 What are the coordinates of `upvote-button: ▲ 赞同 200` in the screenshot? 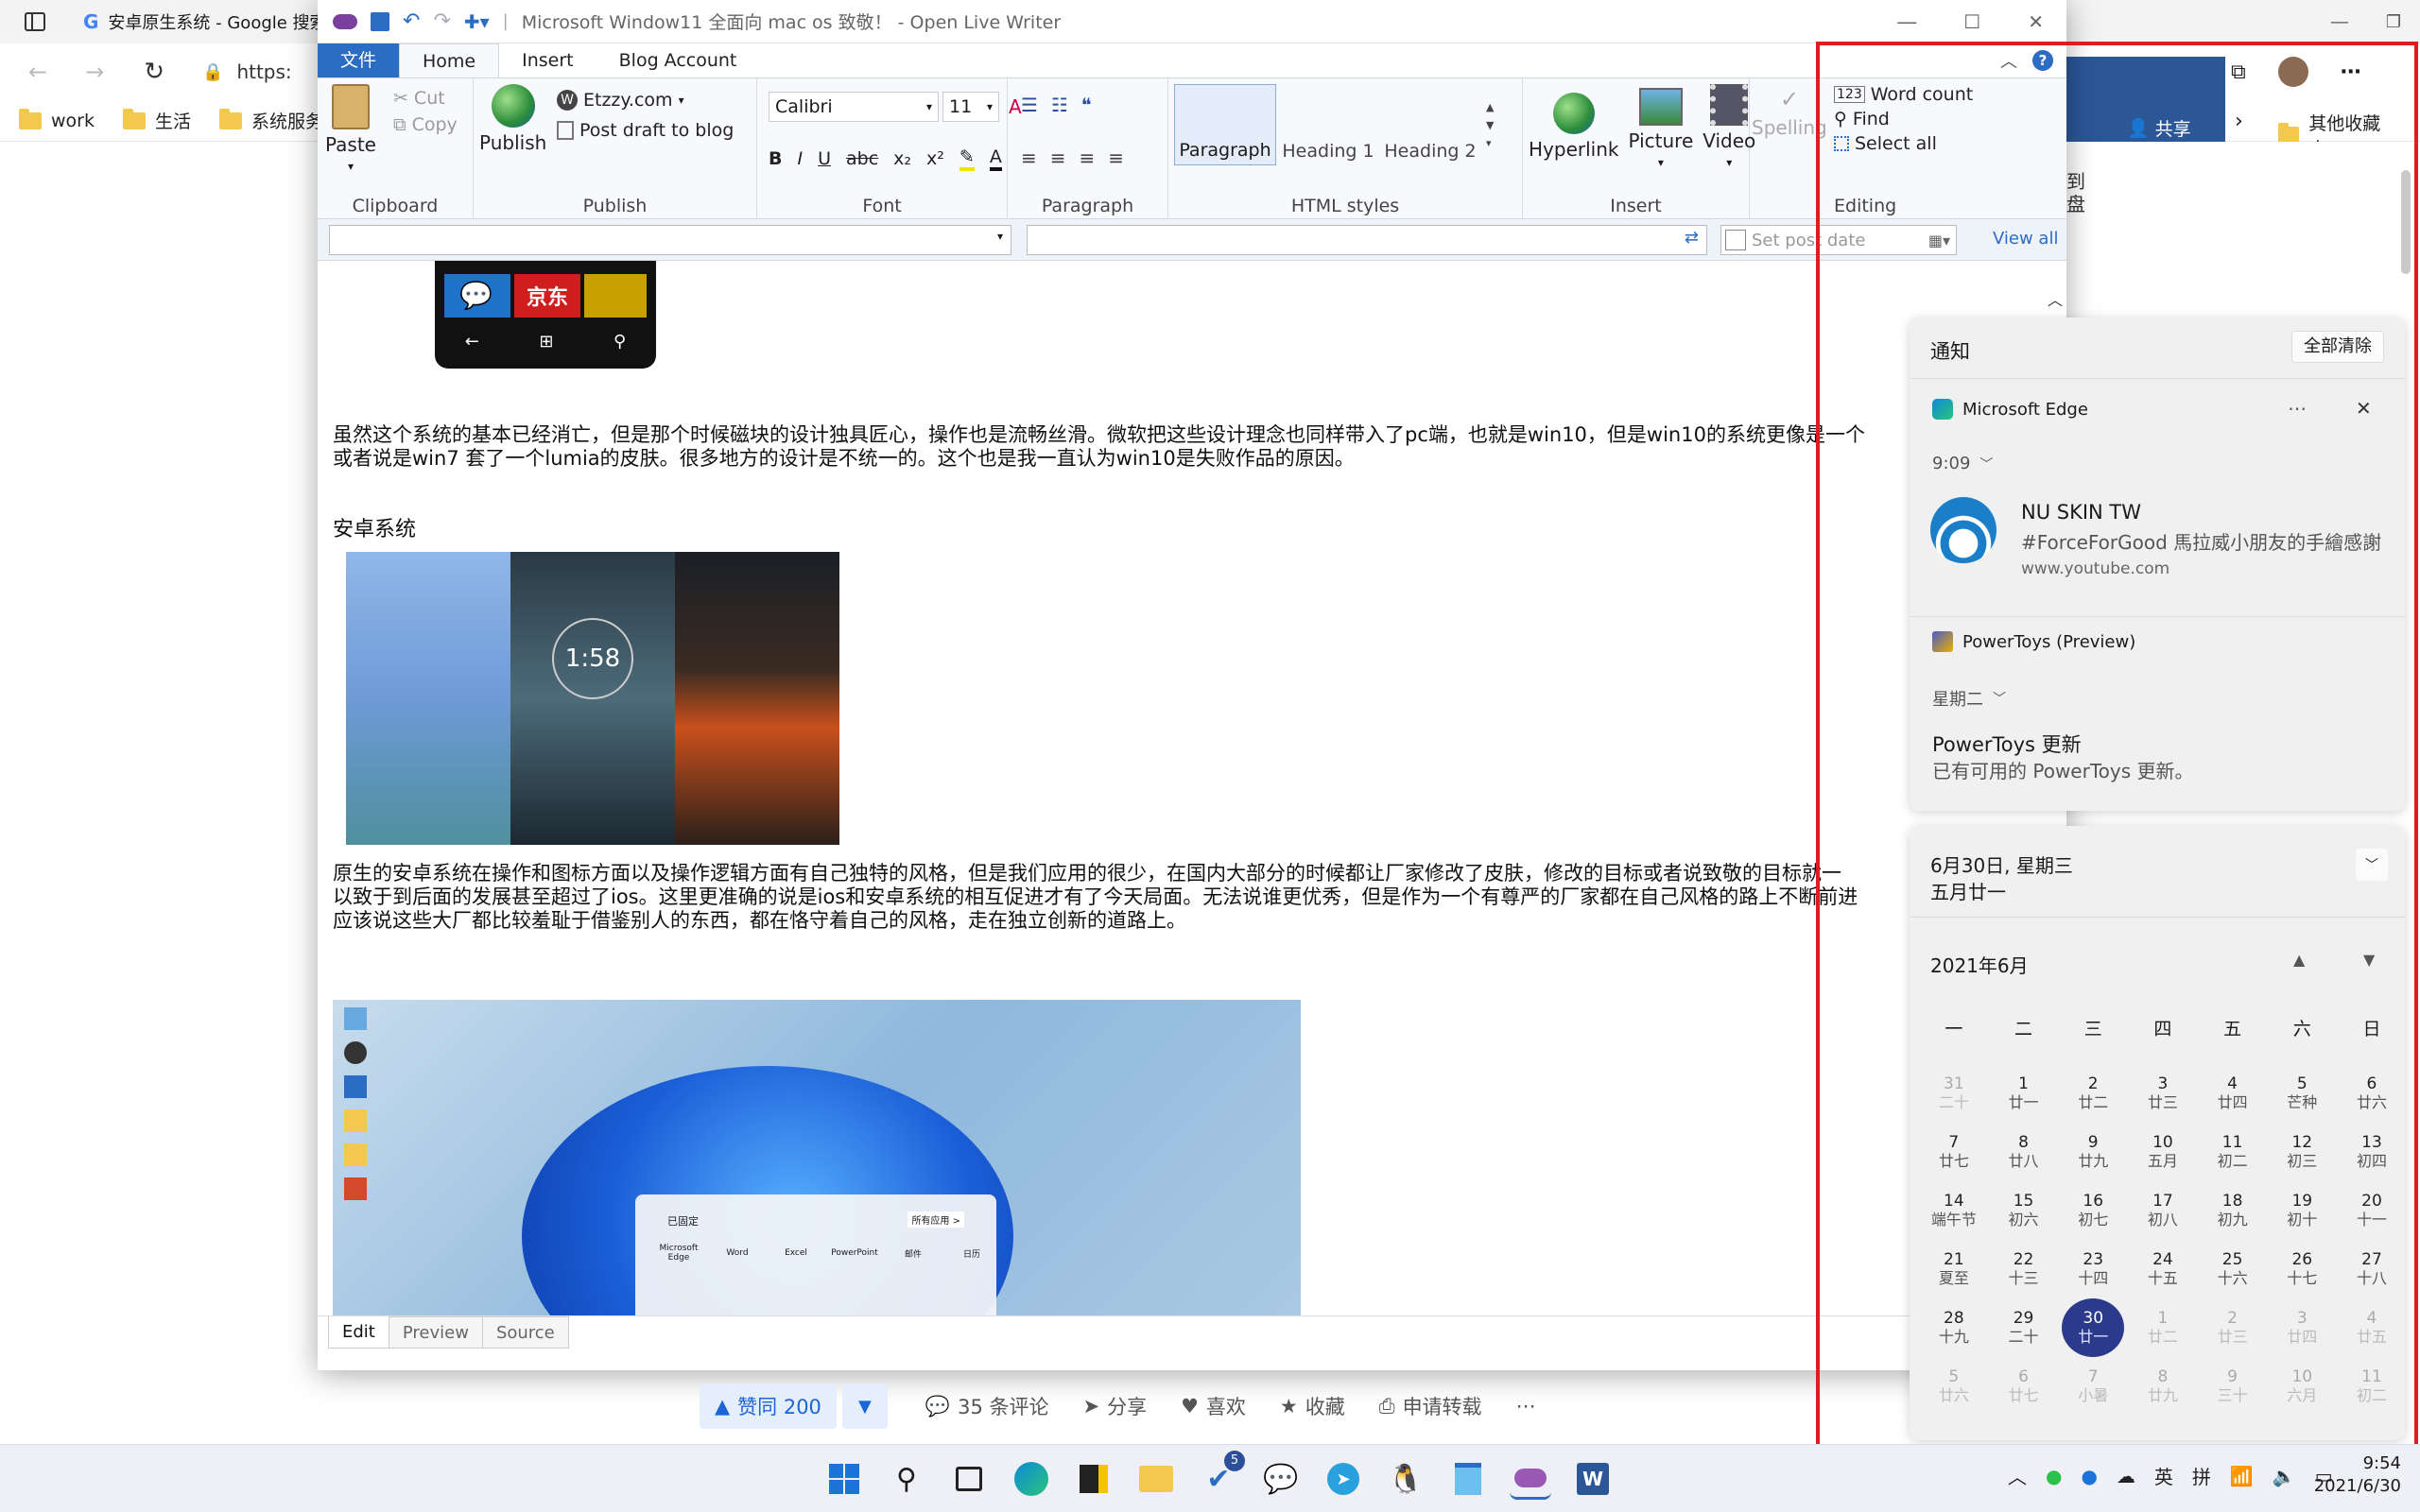 It's located at (768, 1406).